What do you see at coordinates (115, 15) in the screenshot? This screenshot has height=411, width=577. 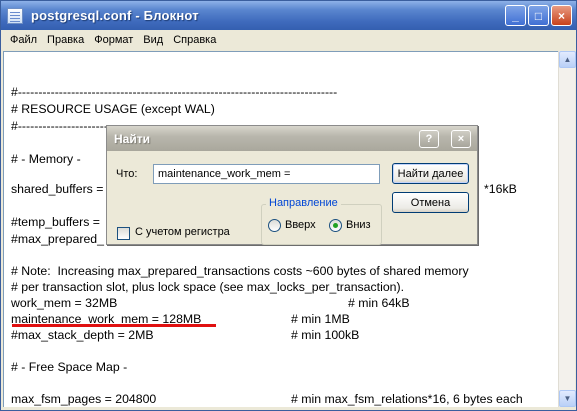 I see `window-title: postgresql.conf - Блокнот` at bounding box center [115, 15].